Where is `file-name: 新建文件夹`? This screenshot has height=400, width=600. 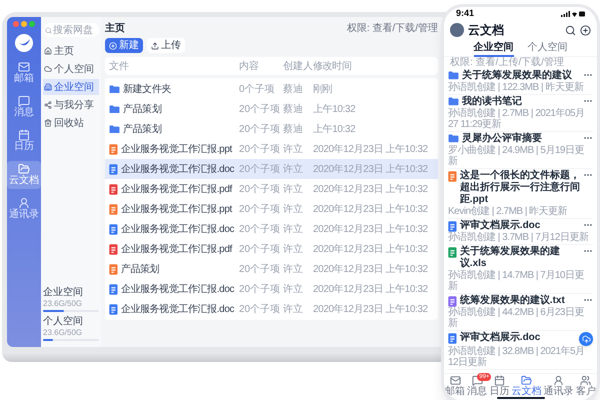
file-name: 新建文件夹 is located at coordinates (147, 89).